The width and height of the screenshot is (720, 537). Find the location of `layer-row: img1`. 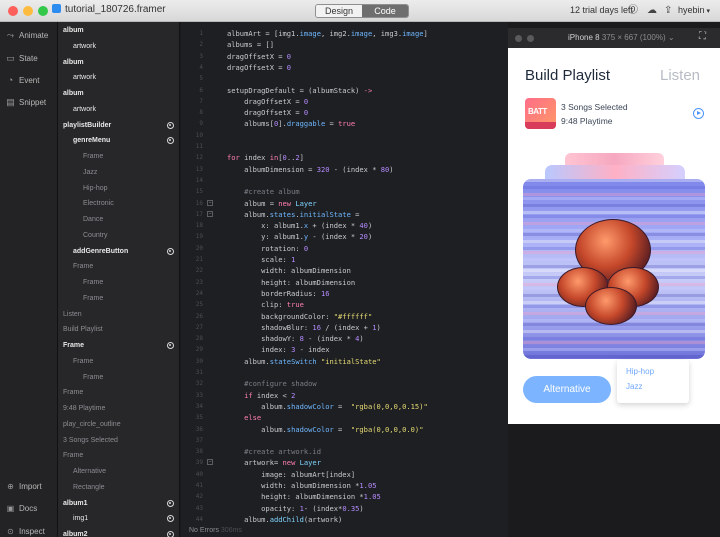

layer-row: img1 is located at coordinates (118, 518).